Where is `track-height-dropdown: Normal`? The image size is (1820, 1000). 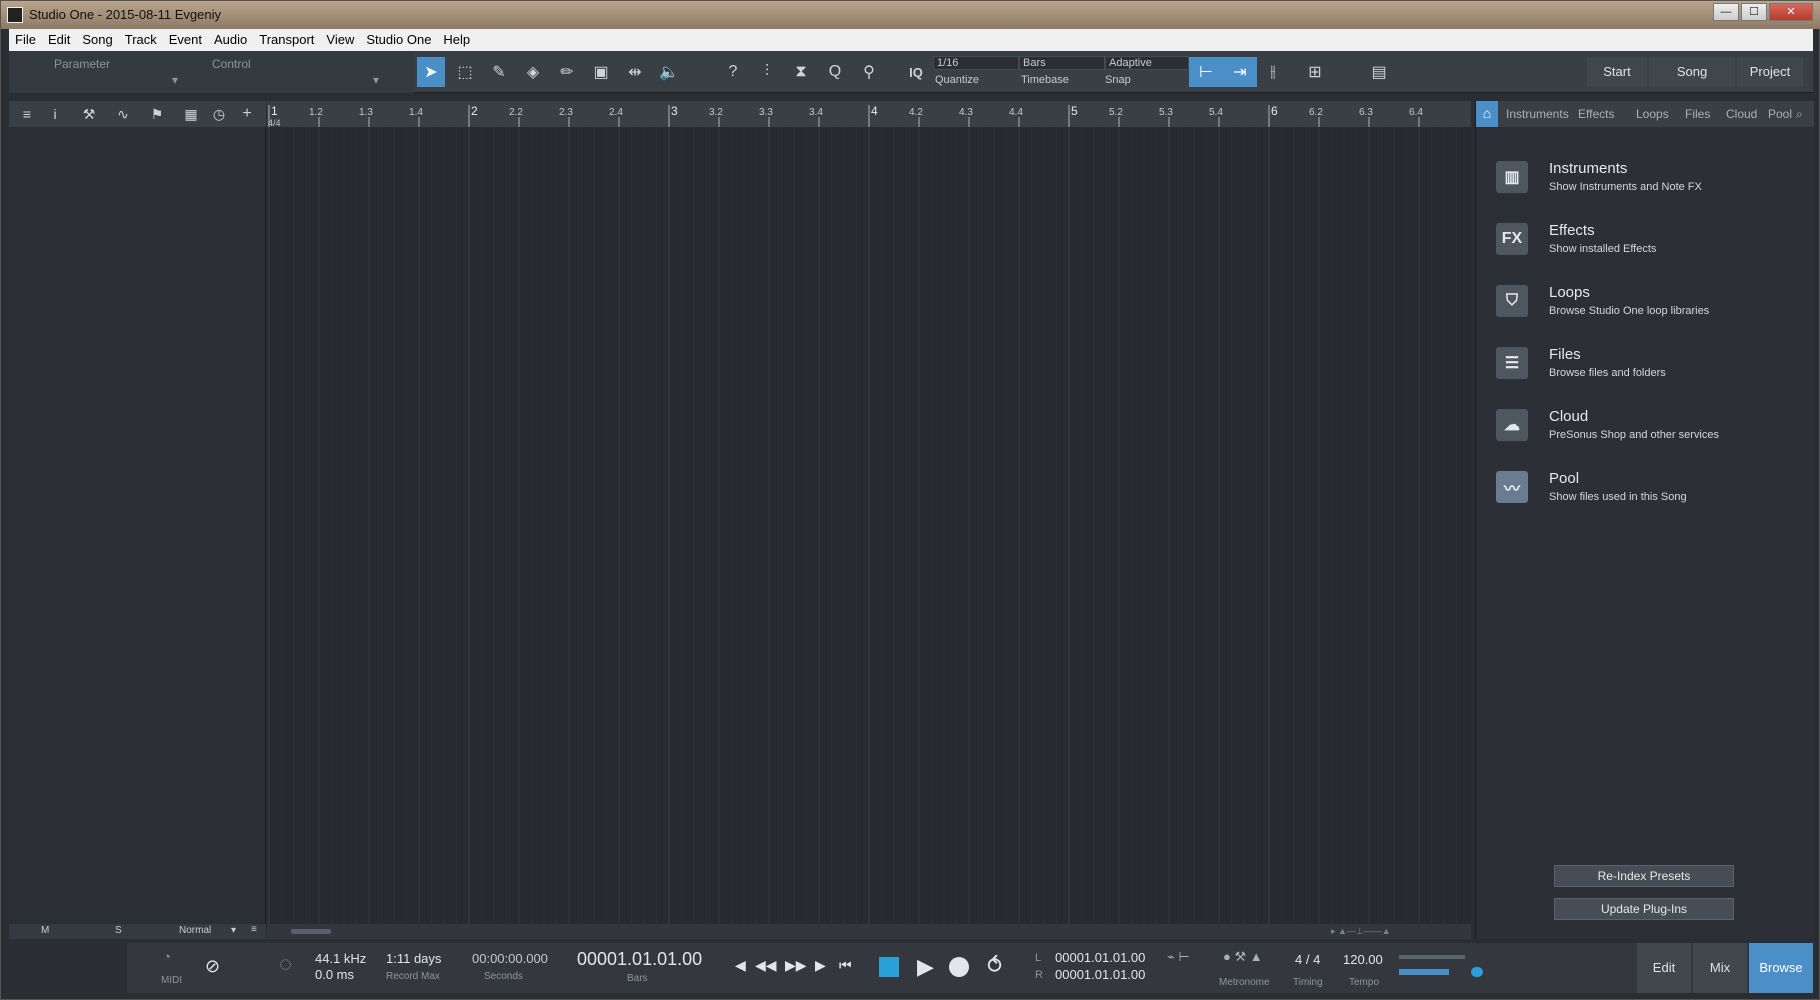
track-height-dropdown: Normal is located at coordinates (195, 930).